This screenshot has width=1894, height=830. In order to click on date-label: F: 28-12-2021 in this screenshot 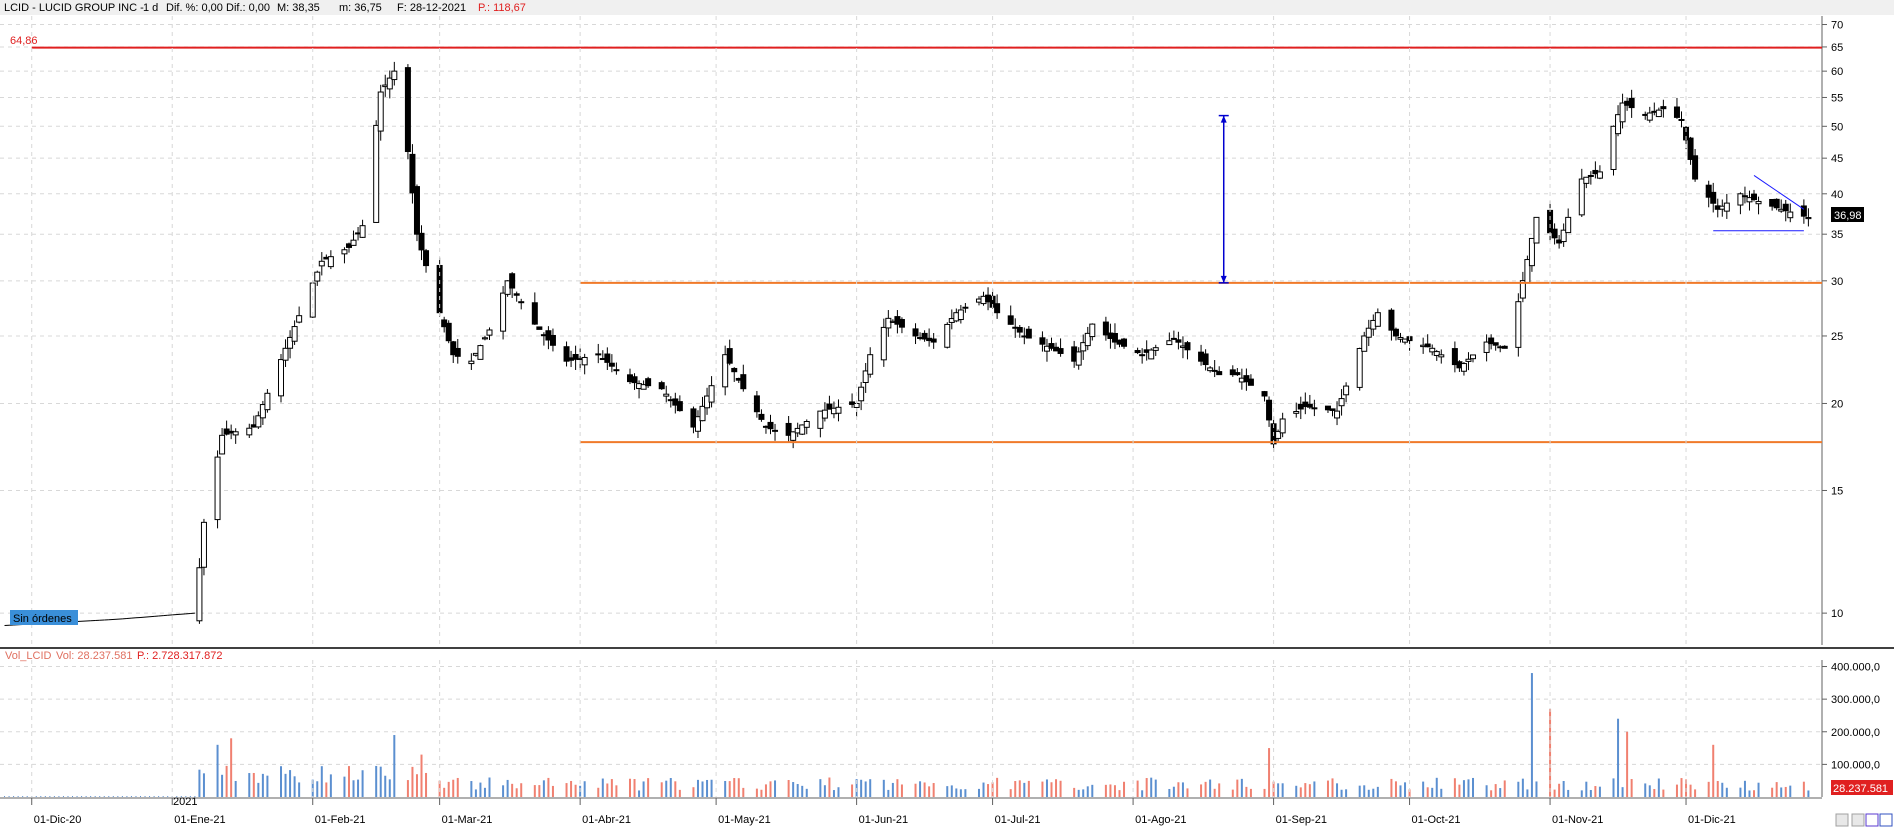, I will do `click(431, 8)`.